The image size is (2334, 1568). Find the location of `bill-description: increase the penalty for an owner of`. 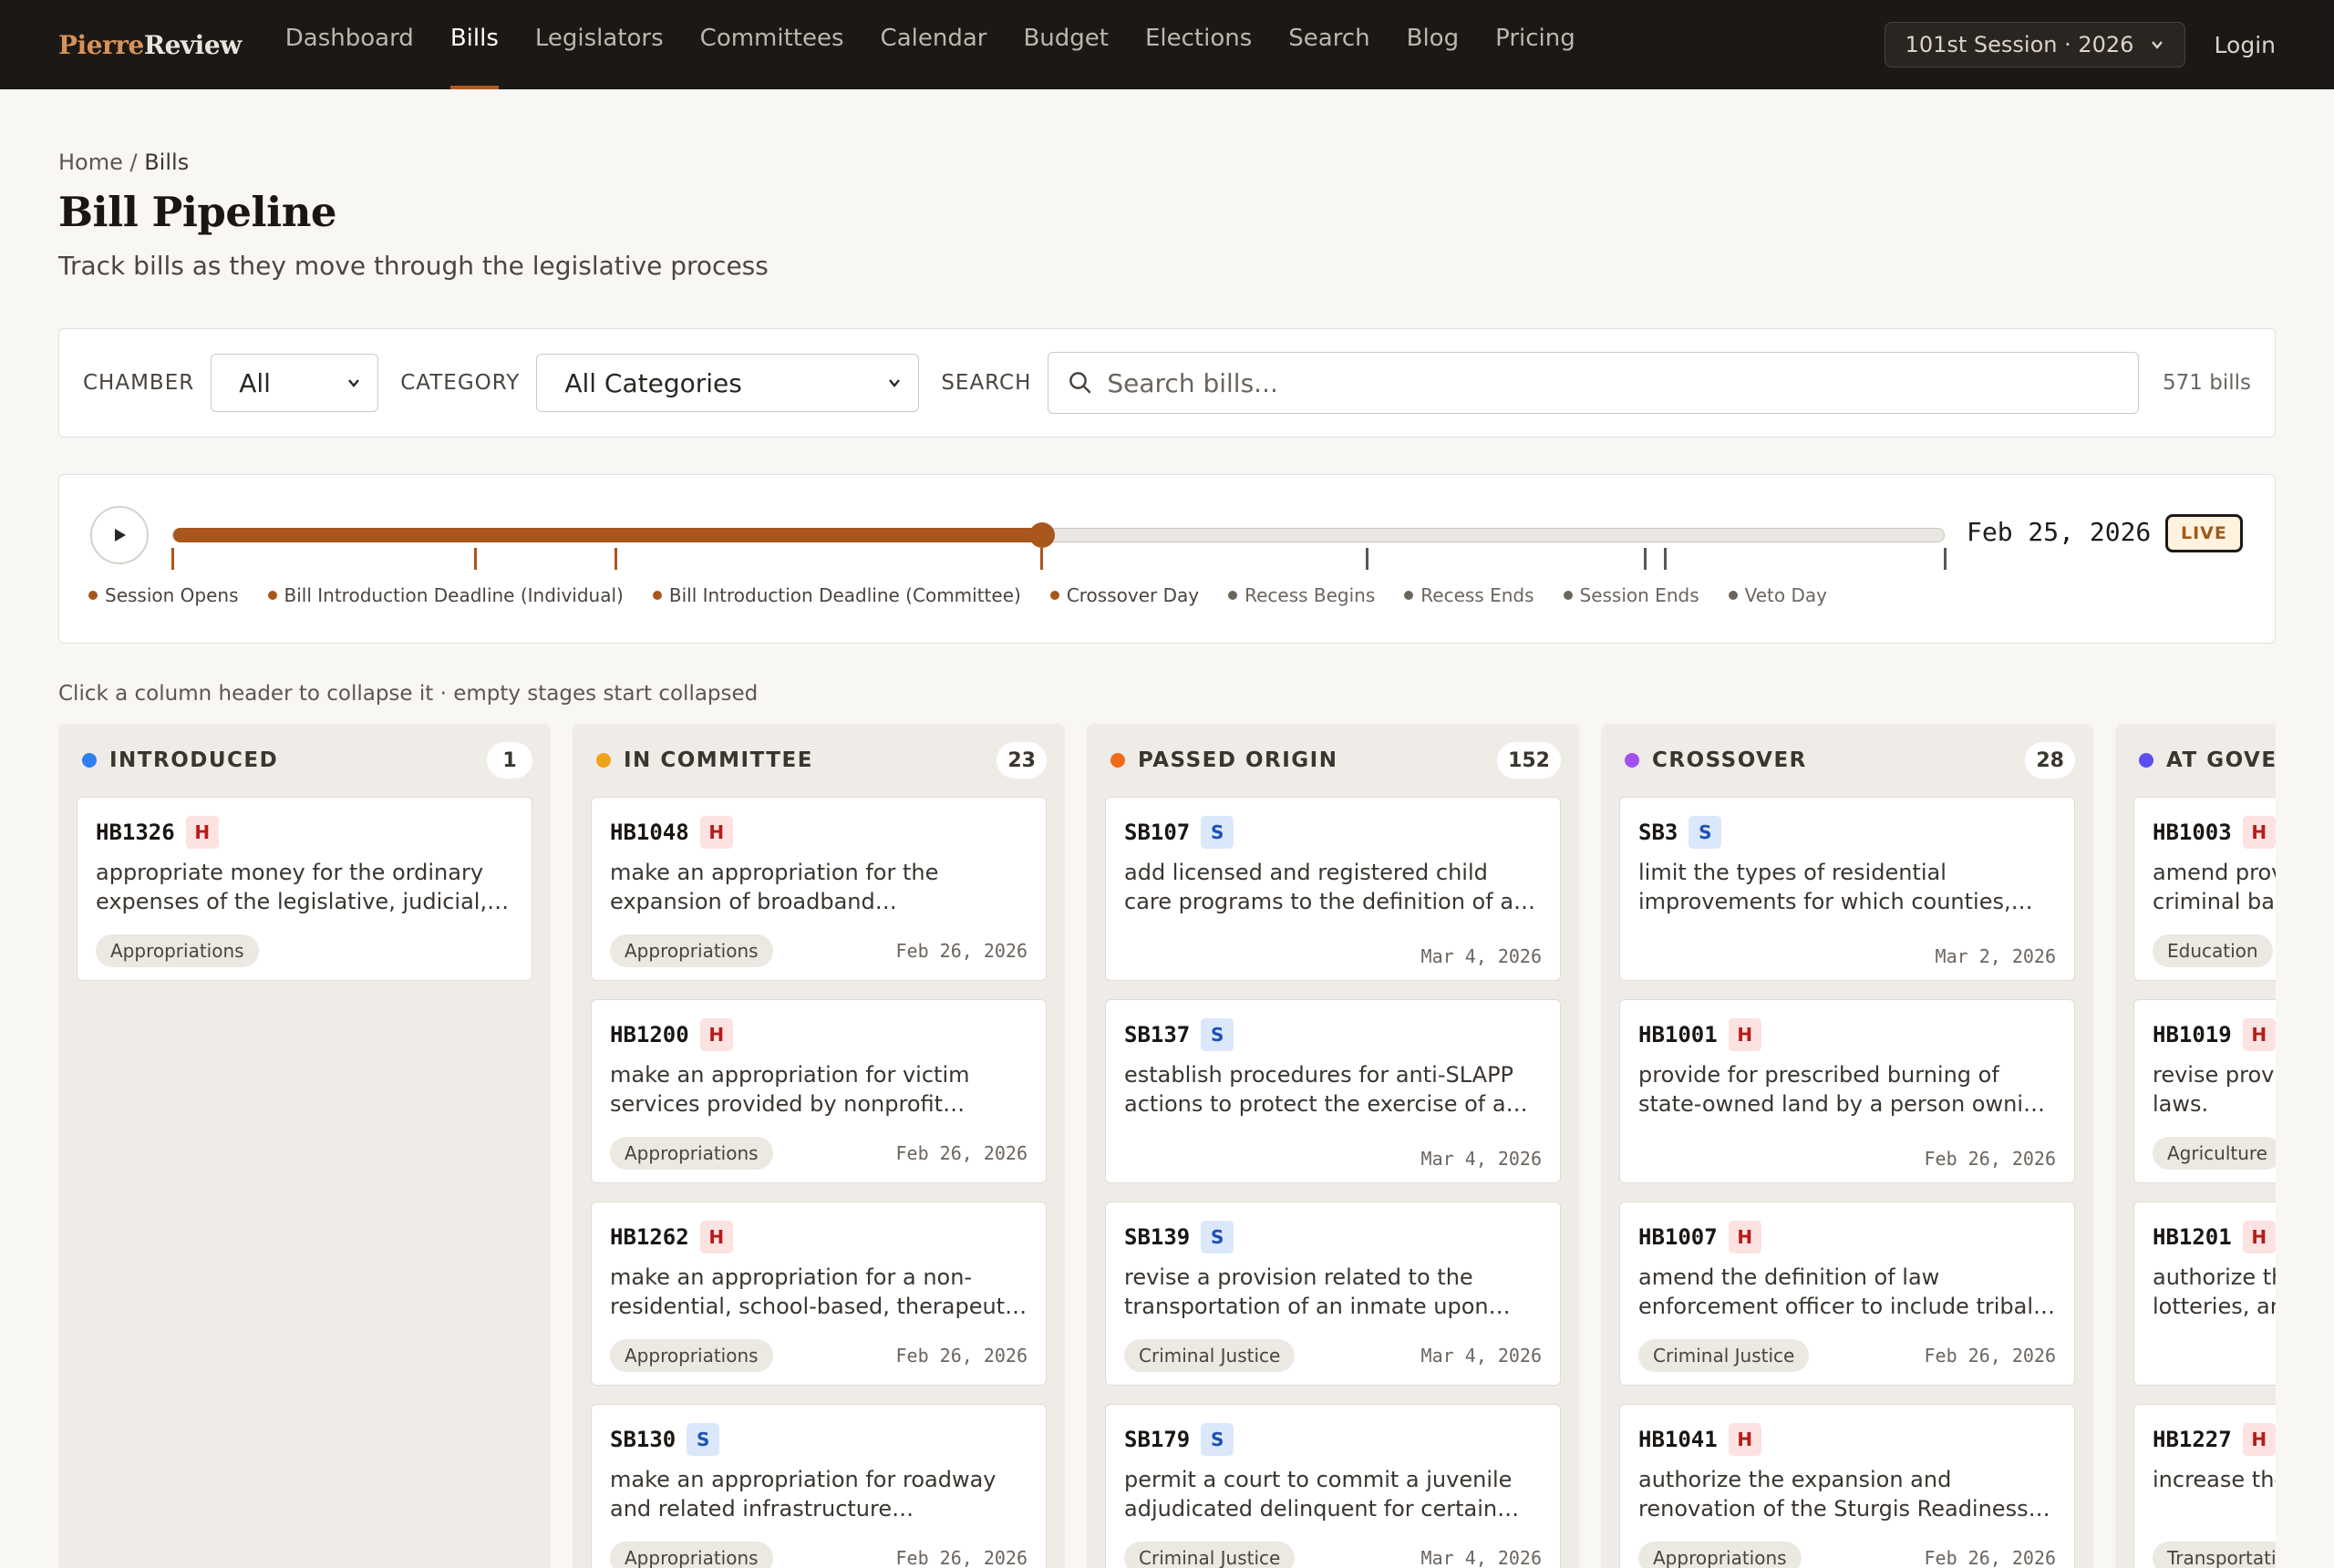

bill-description: increase the penalty for an owner of is located at coordinates (2214, 1479).